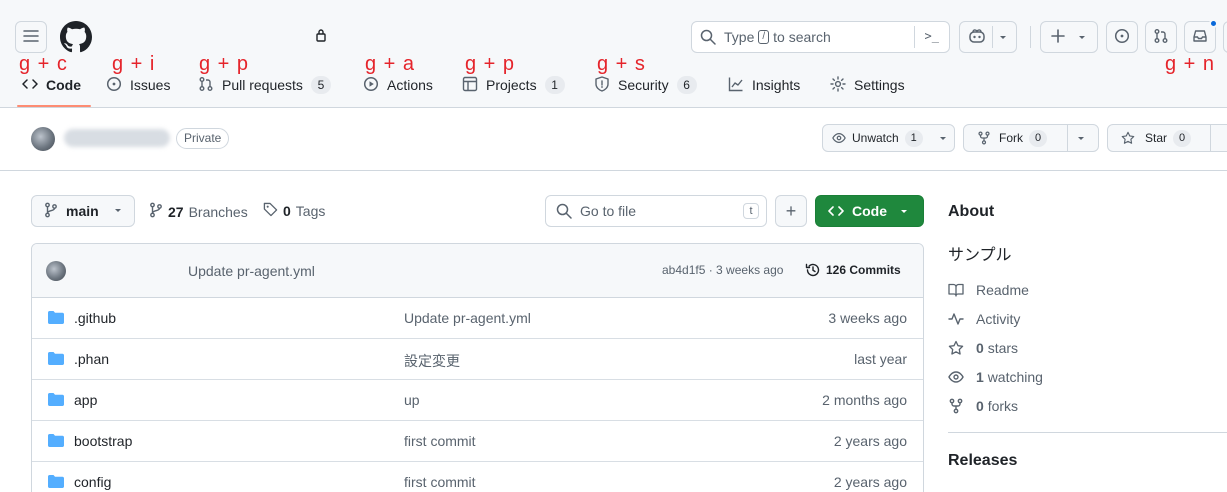 The image size is (1227, 492). I want to click on file-commit-message: 設定変更, so click(432, 361).